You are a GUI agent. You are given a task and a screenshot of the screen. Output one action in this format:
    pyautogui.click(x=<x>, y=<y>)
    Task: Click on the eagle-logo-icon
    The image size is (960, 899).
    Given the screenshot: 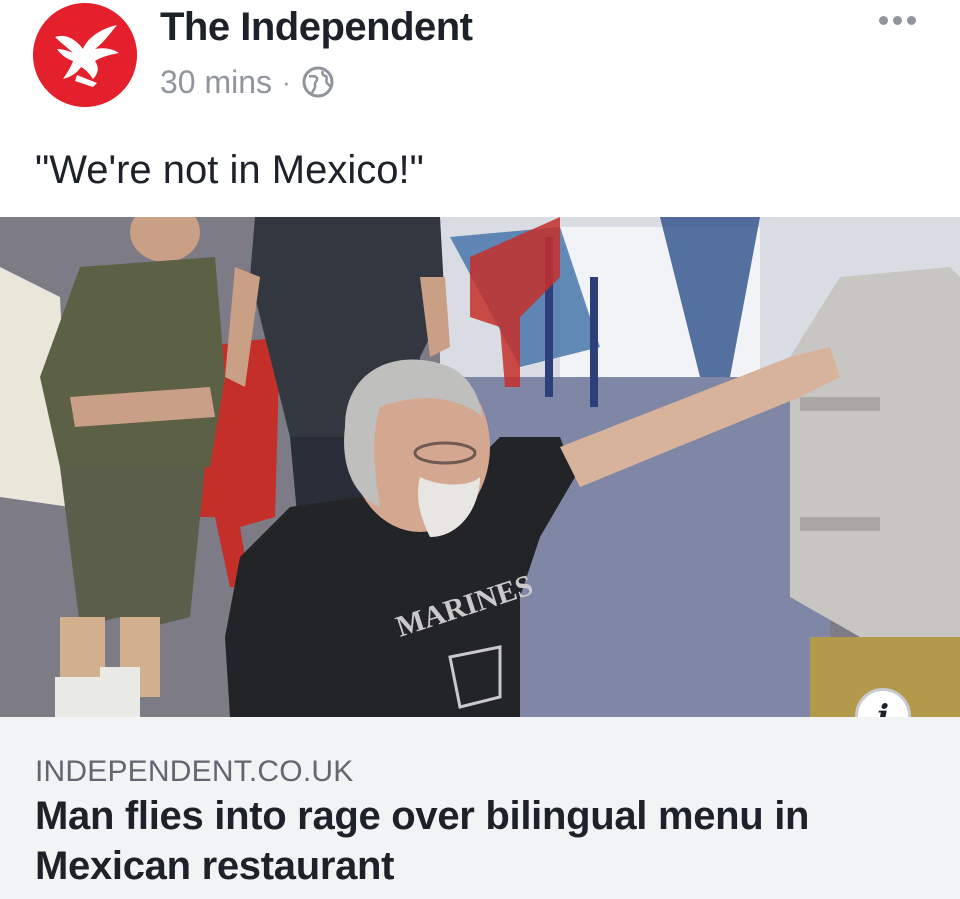 What is the action you would take?
    pyautogui.click(x=85, y=55)
    